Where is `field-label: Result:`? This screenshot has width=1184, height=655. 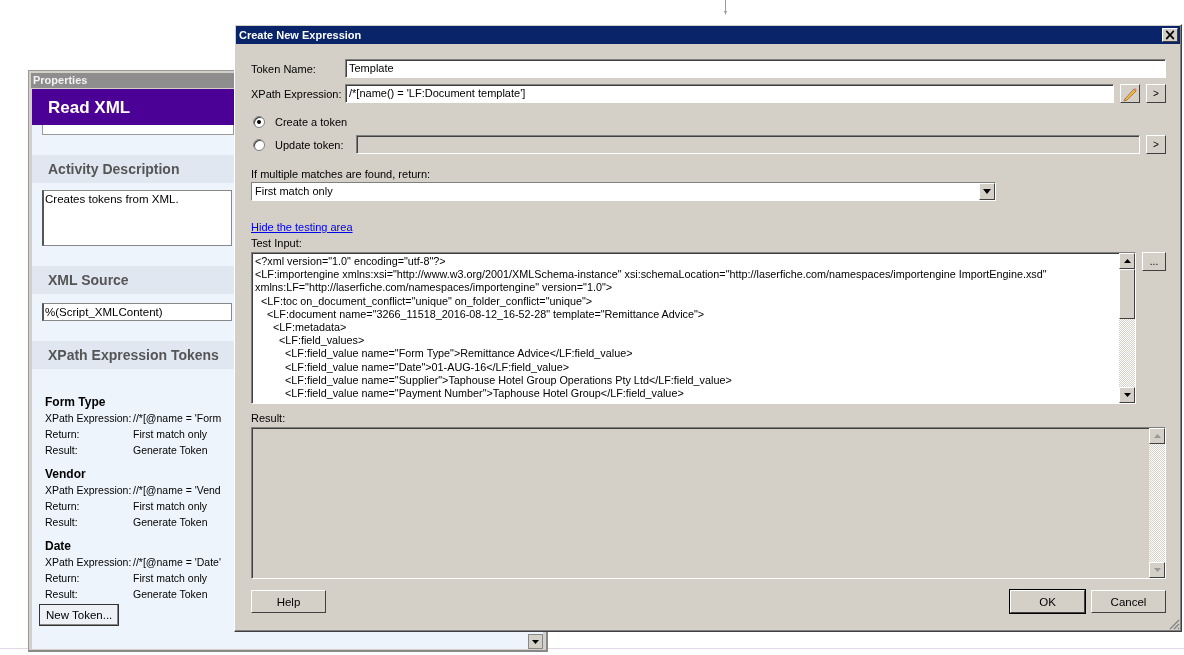
field-label: Result: is located at coordinates (269, 418).